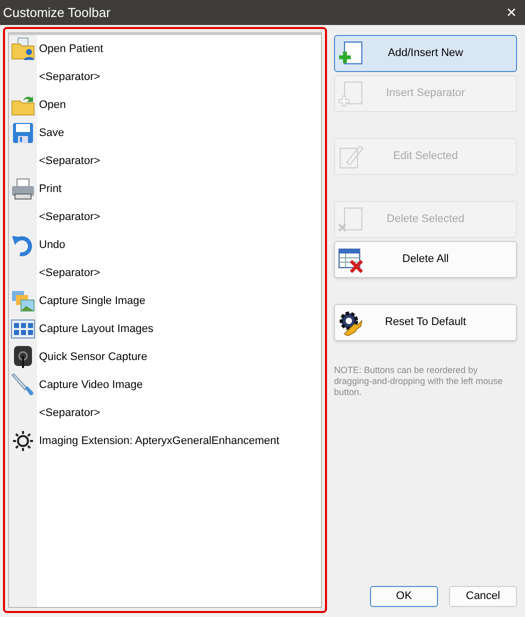  What do you see at coordinates (56, 13) in the screenshot?
I see `window-title: Customize Toolbar` at bounding box center [56, 13].